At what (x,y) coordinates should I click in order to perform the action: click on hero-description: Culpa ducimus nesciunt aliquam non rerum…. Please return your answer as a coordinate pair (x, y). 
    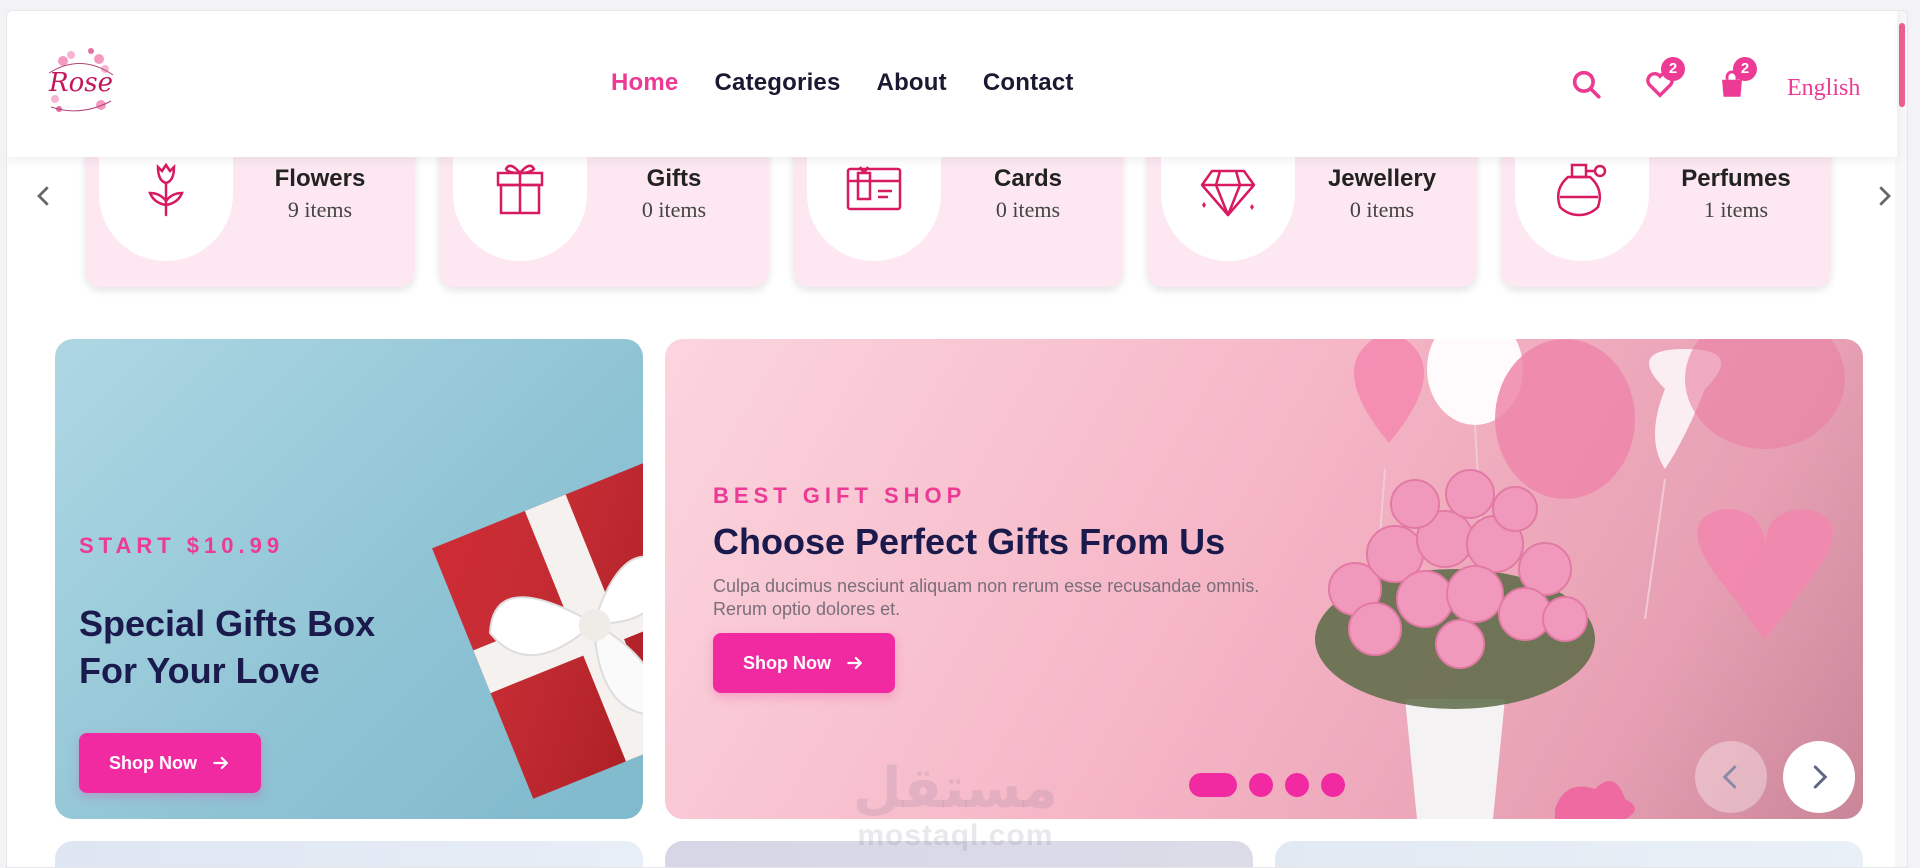
    Looking at the image, I should click on (986, 598).